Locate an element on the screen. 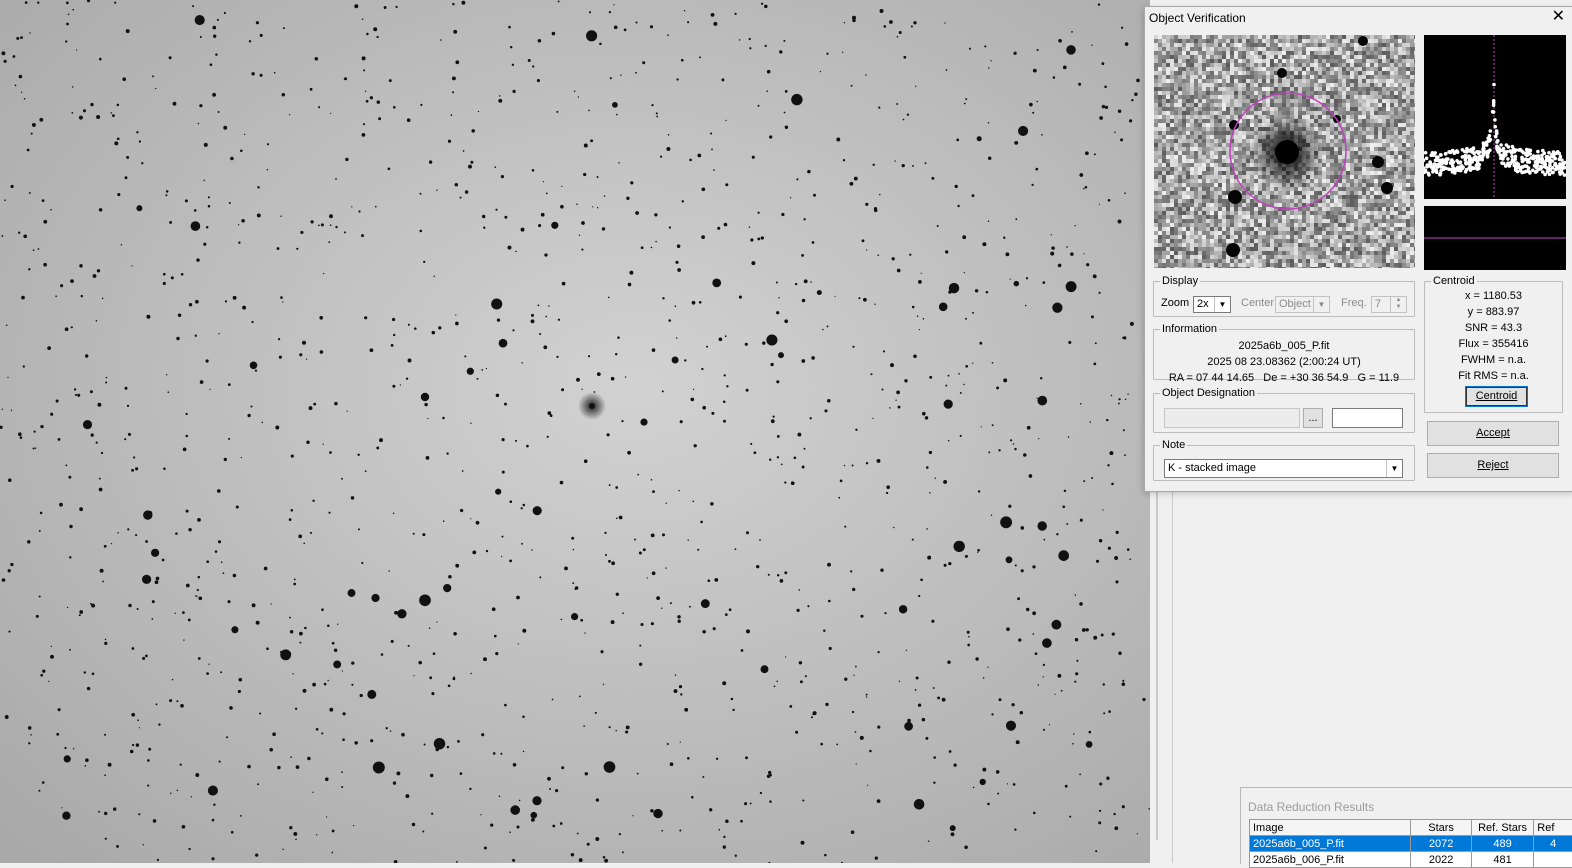  cell-stars: 2022 is located at coordinates (1441, 860).